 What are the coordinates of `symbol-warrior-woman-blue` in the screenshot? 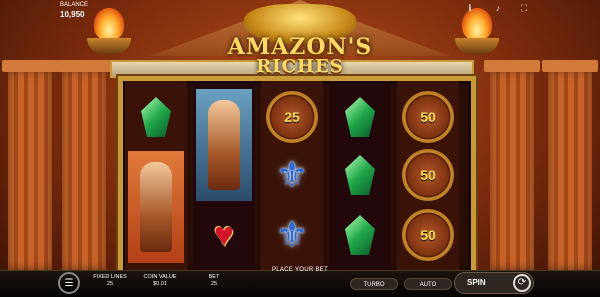 It's located at (224, 145).